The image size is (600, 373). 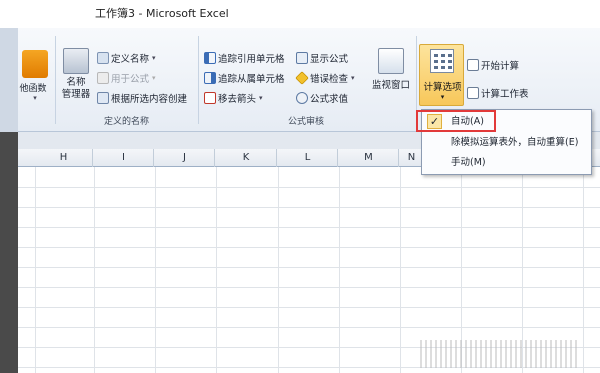 What do you see at coordinates (329, 99) in the screenshot?
I see `evaluate-formula-label: 公式求值` at bounding box center [329, 99].